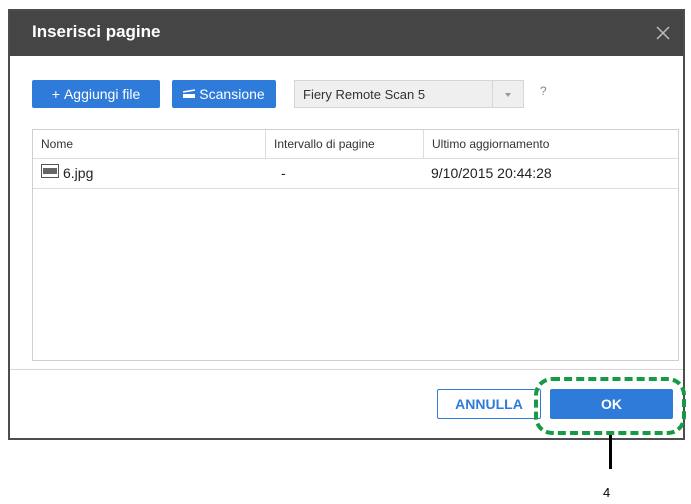 The height and width of the screenshot is (504, 691). What do you see at coordinates (543, 91) in the screenshot?
I see `help-icon: ?` at bounding box center [543, 91].